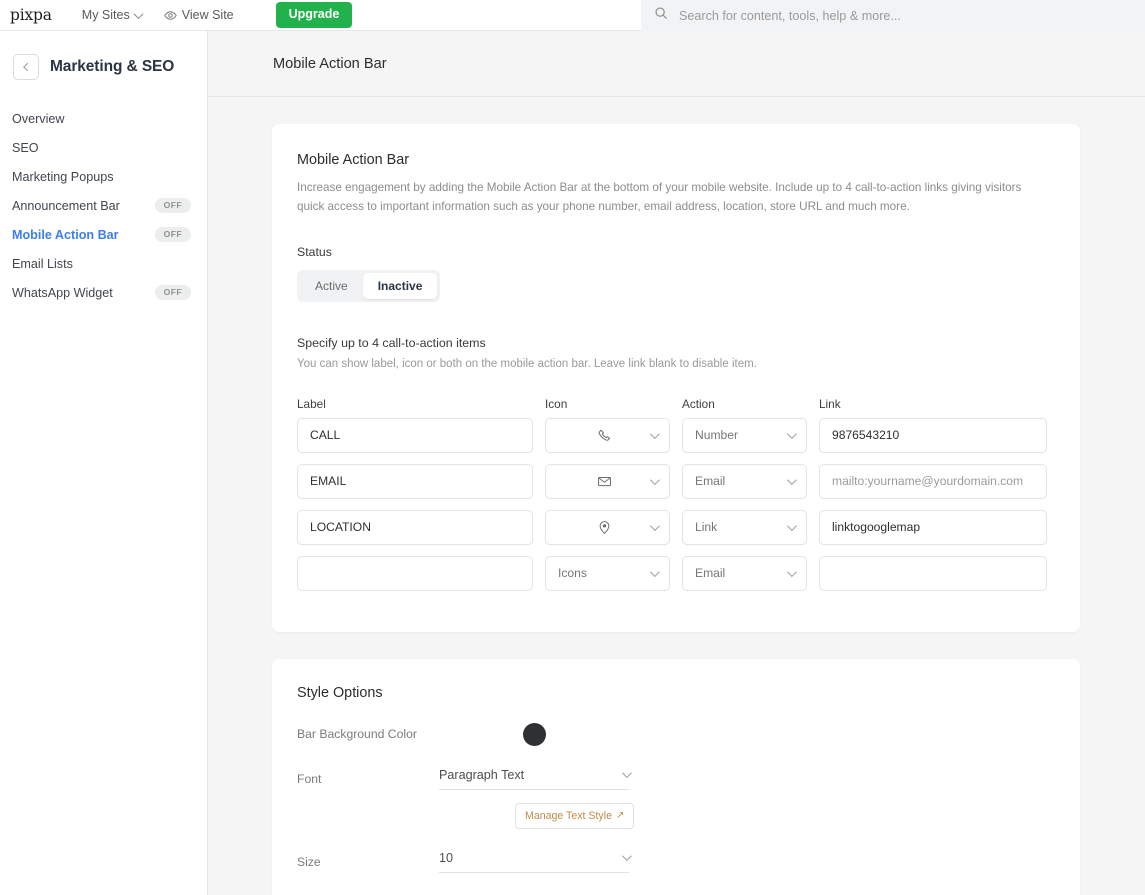  What do you see at coordinates (676, 815) in the screenshot?
I see `manage-text-style-row: Manage Text Style ↗` at bounding box center [676, 815].